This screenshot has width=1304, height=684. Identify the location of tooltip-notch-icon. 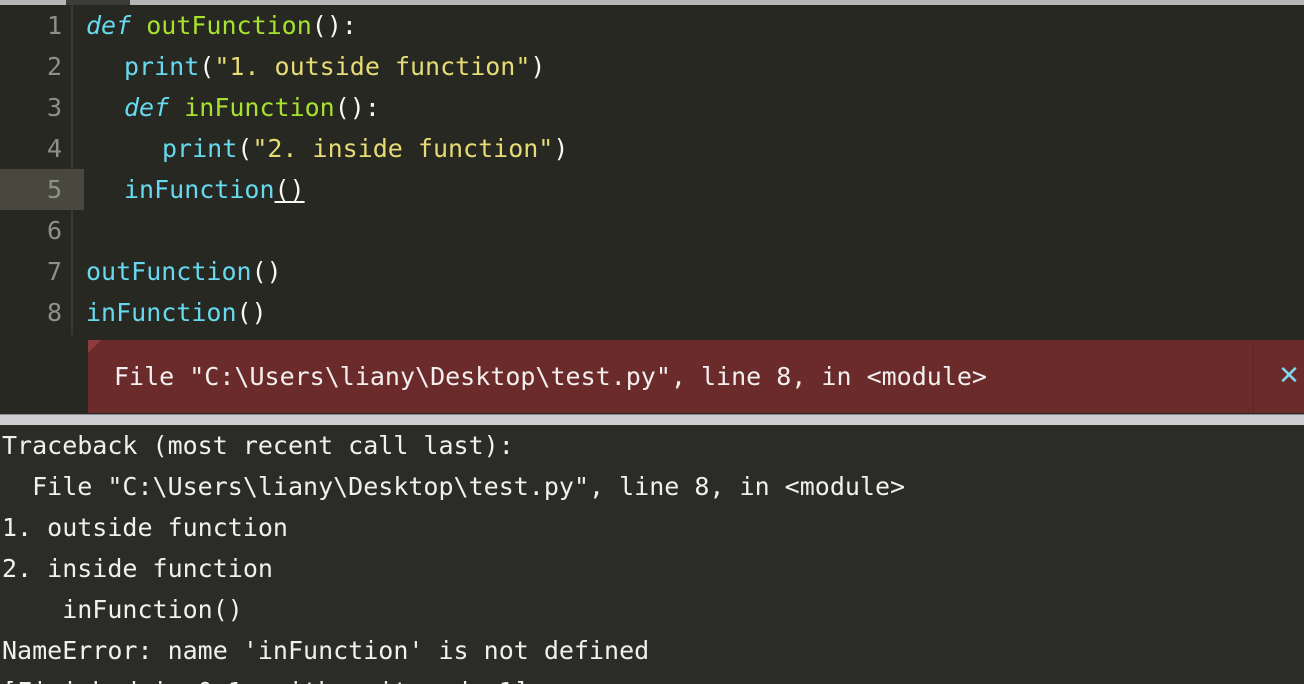
(94, 346).